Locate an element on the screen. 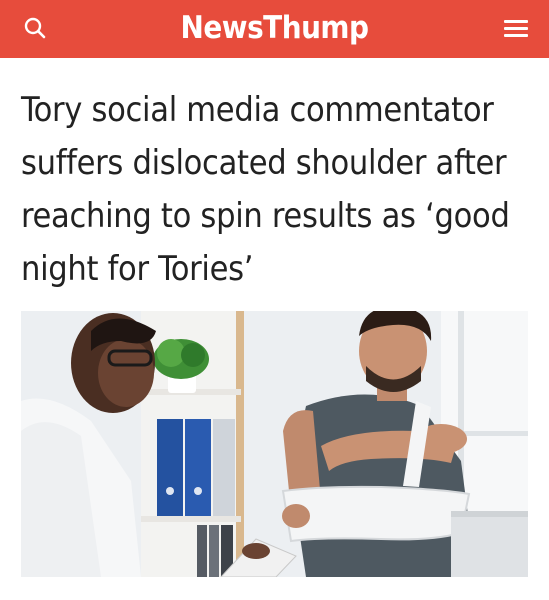 Image resolution: width=549 pixels, height=600 pixels. site-logo-text: NewsThump is located at coordinates (274, 28).